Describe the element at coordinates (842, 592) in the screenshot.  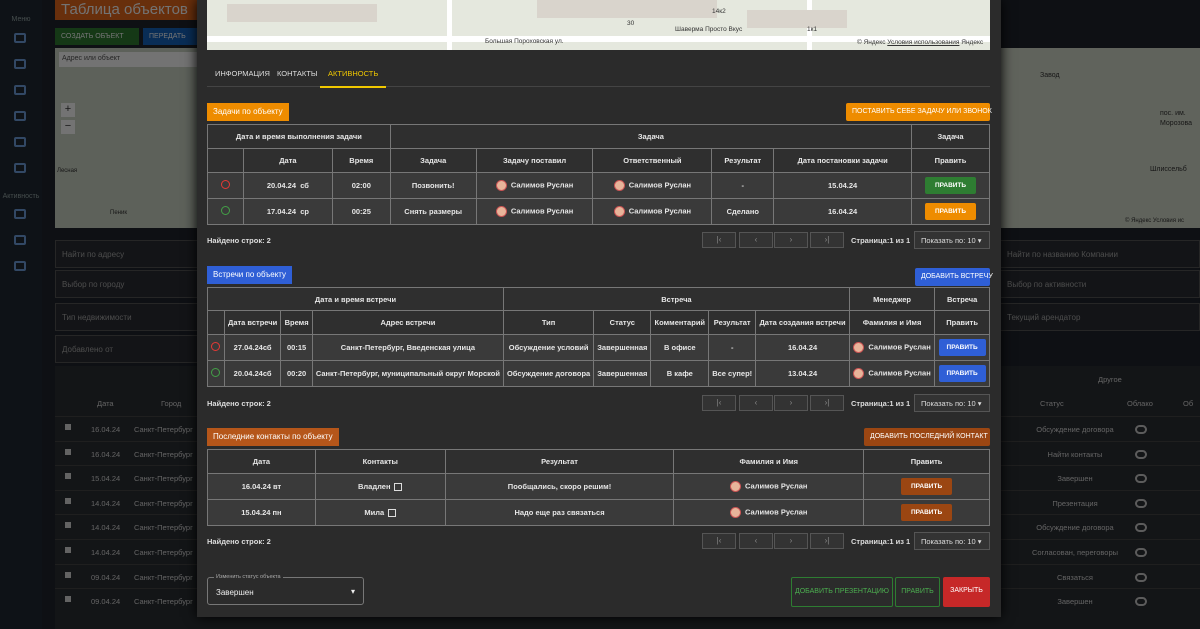
I see `add-presentation-button: ДОБАВИТЬ ПРЕЗЕНТАЦИЮ` at that location.